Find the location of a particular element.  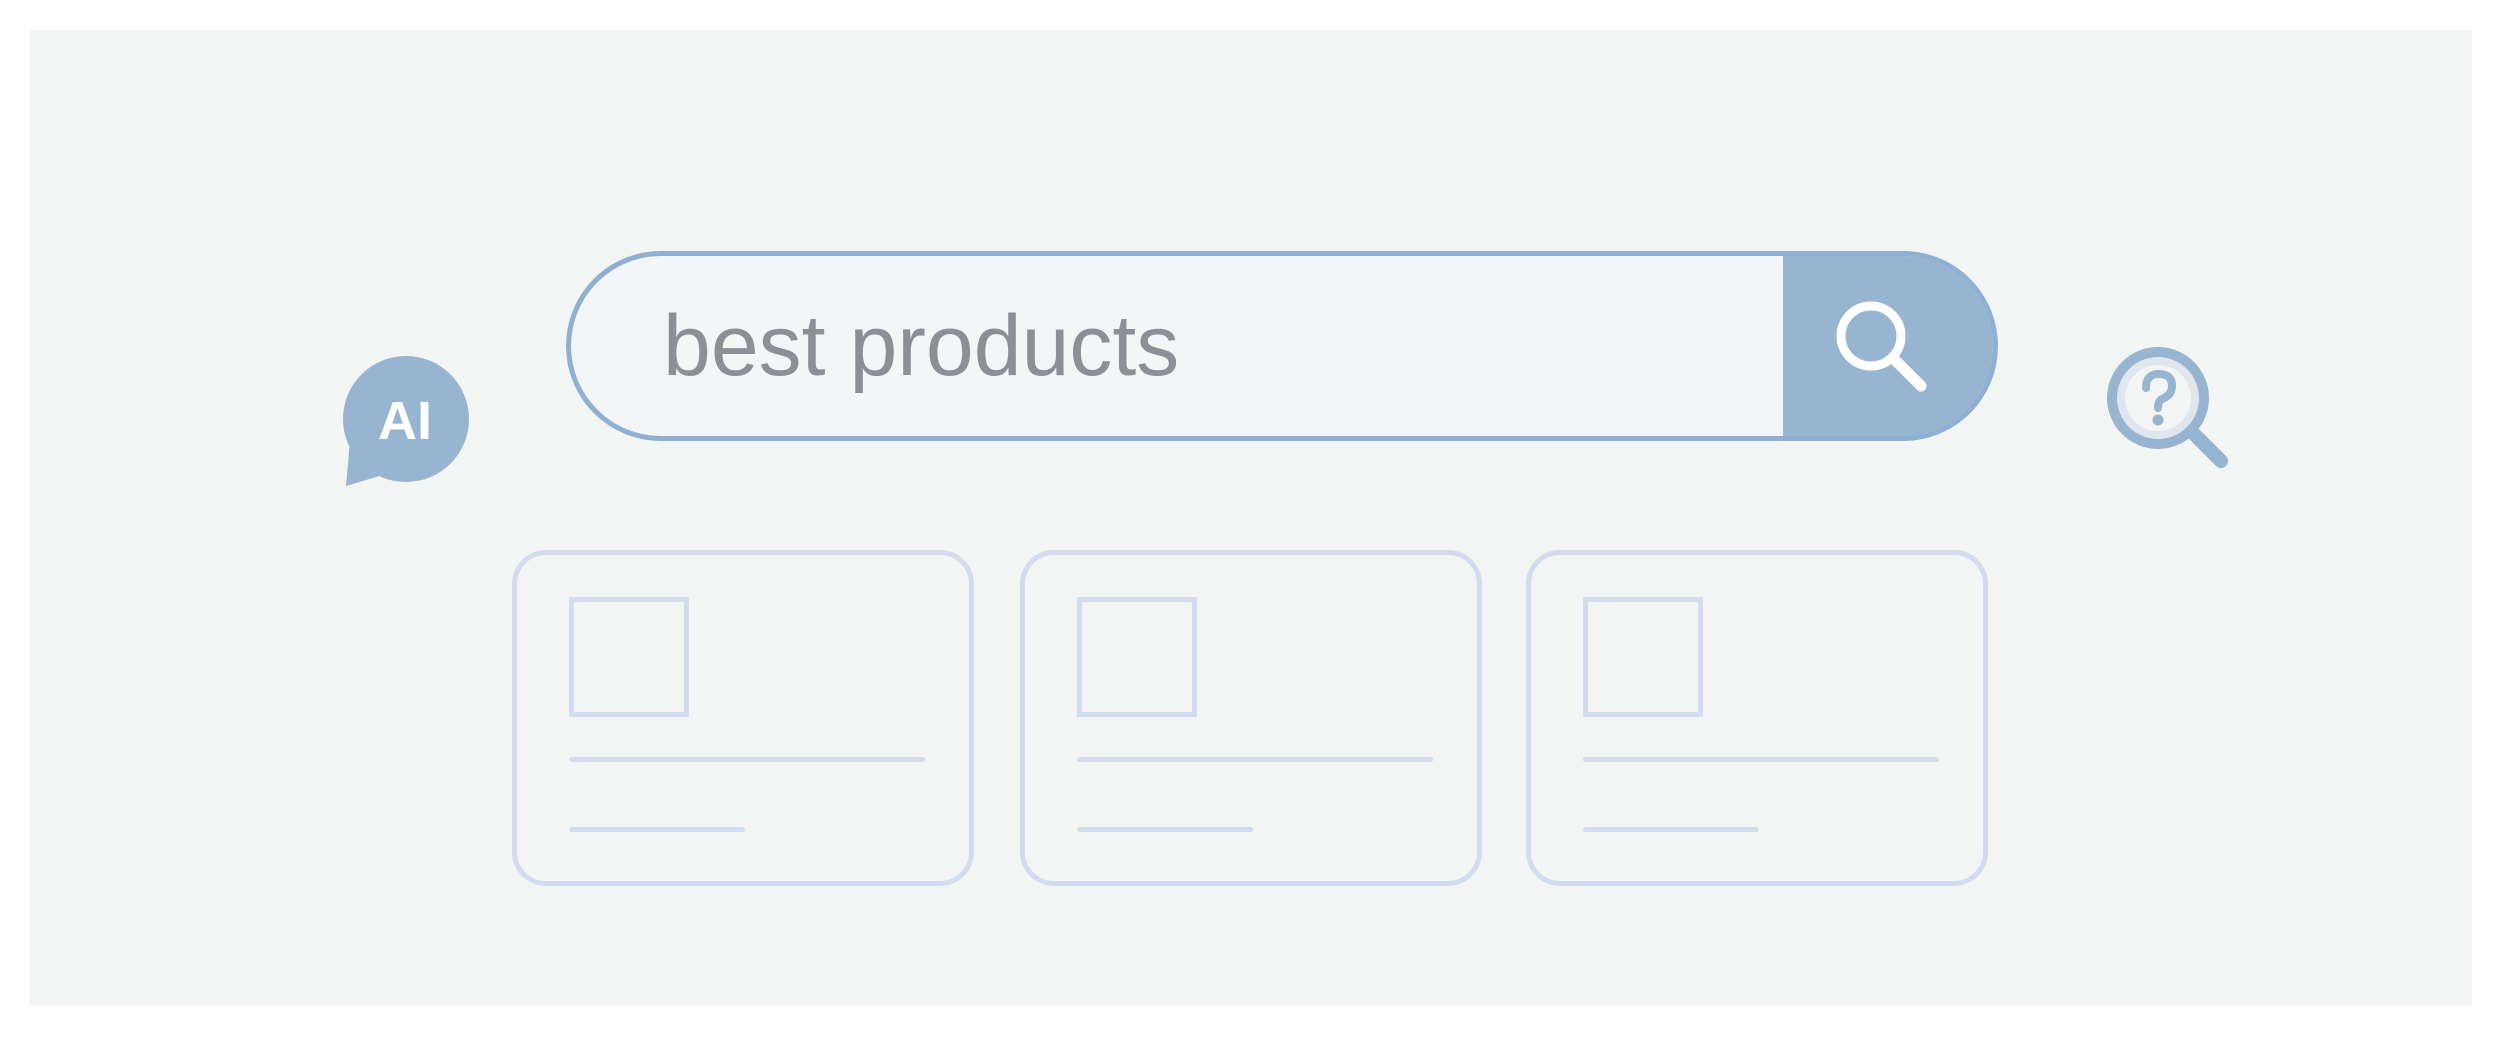

search-button is located at coordinates (1888, 346).